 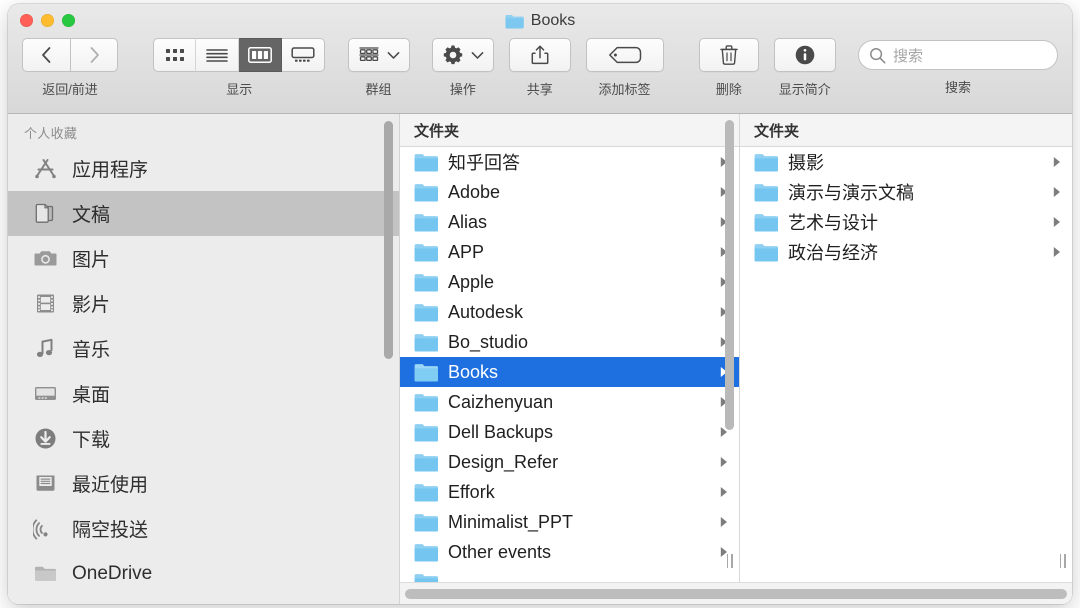 What do you see at coordinates (91, 260) in the screenshot?
I see `sidebar-item-label: 图片` at bounding box center [91, 260].